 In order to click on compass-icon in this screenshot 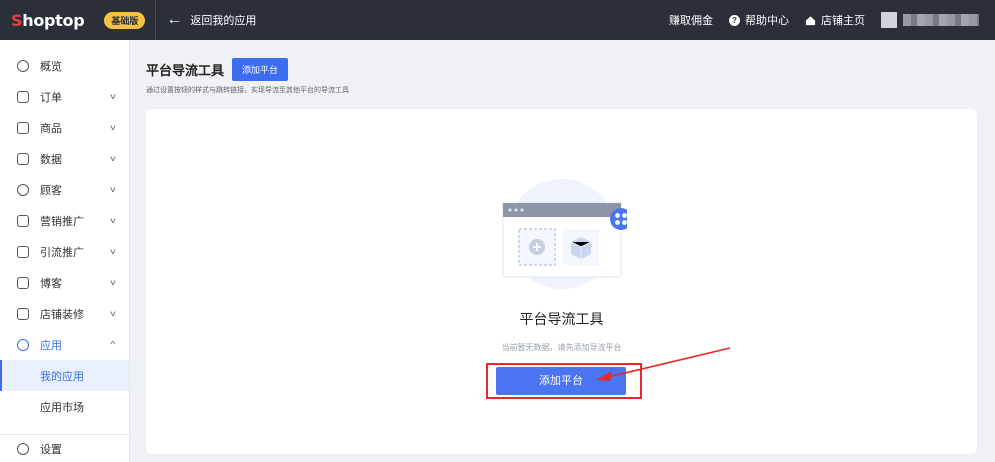, I will do `click(23, 65)`.